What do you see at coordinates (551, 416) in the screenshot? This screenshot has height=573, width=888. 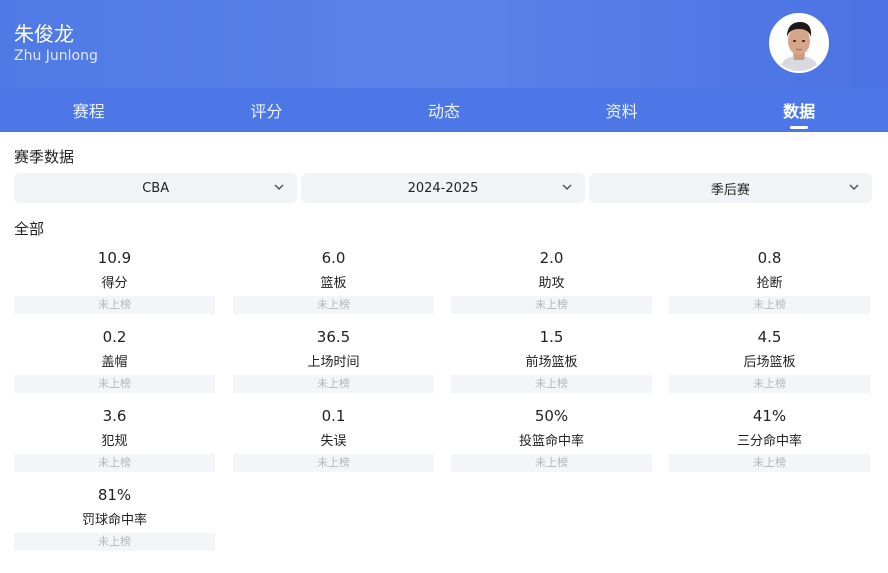 I see `stat-value: 50%` at bounding box center [551, 416].